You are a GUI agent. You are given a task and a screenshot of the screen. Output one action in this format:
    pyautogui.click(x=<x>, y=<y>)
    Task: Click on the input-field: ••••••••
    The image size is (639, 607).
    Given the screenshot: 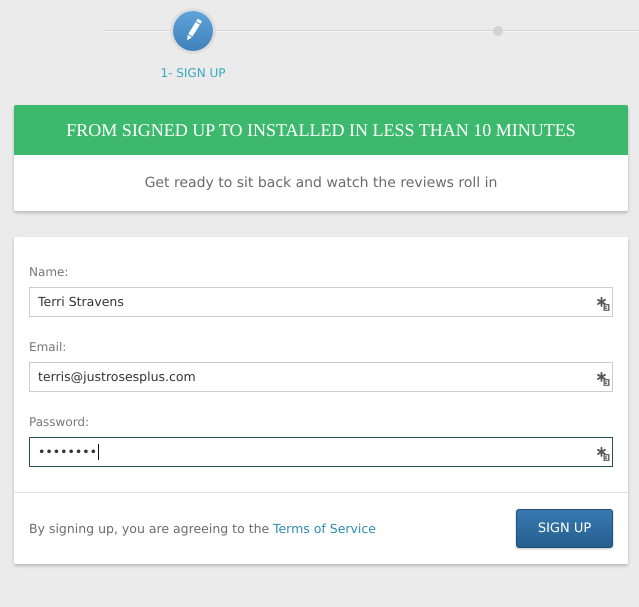 What is the action you would take?
    pyautogui.click(x=321, y=452)
    